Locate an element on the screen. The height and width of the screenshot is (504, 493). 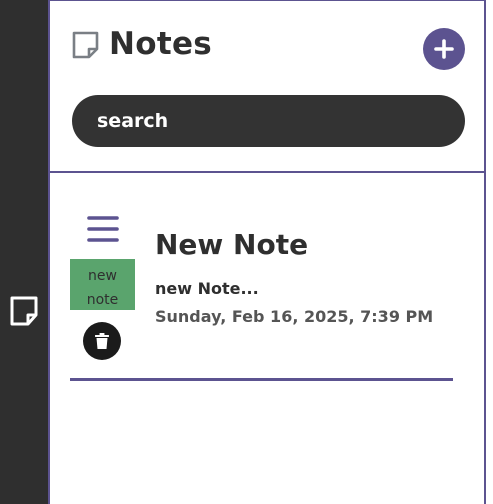
left-rail is located at coordinates (24, 252).